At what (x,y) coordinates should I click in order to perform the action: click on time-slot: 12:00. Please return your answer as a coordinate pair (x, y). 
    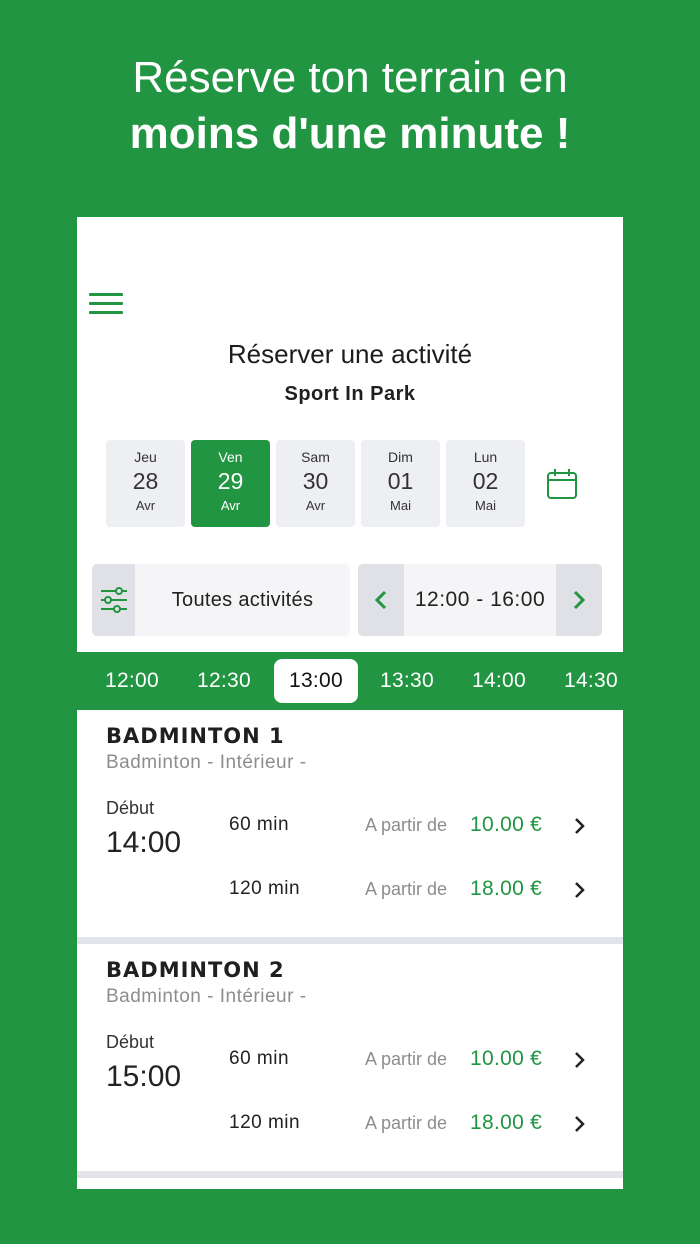
    Looking at the image, I should click on (132, 681).